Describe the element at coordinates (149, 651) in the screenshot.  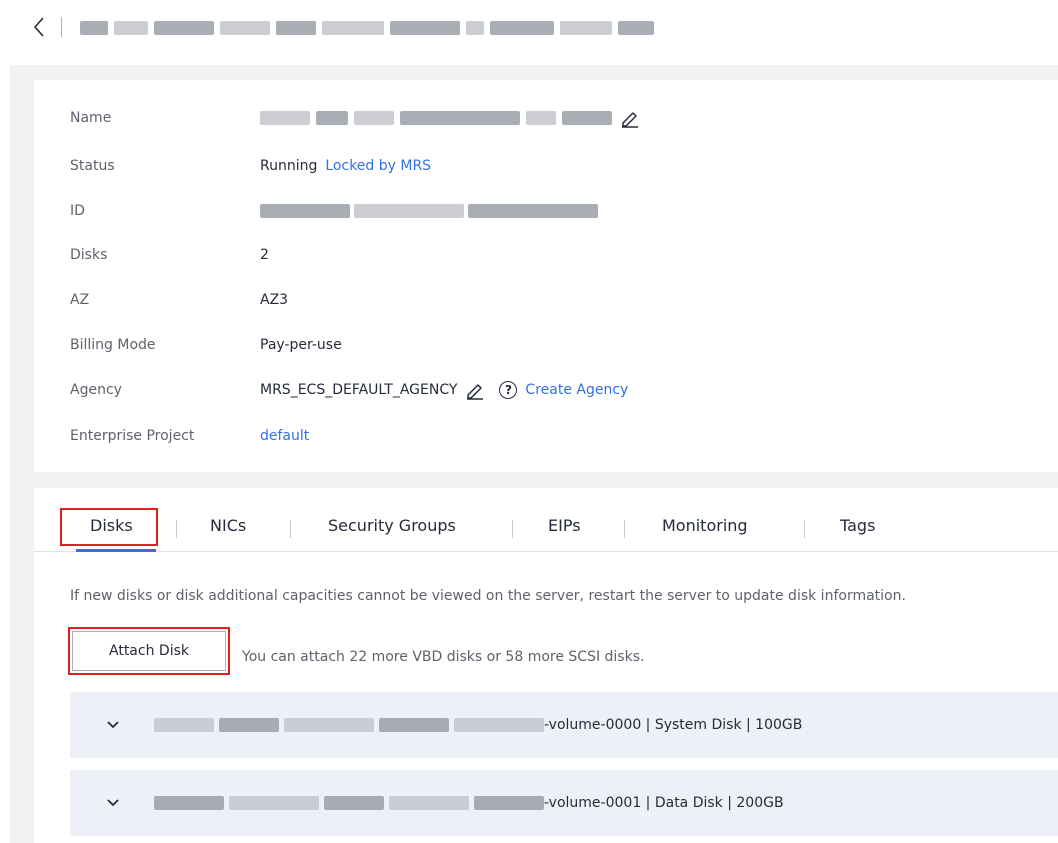
I see `highlight-box-attach-button` at that location.